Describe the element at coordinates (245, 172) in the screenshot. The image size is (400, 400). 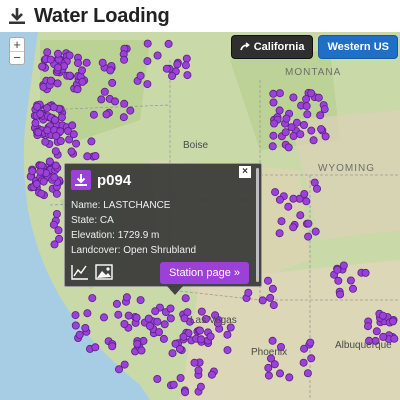
I see `close-icon: ×` at that location.